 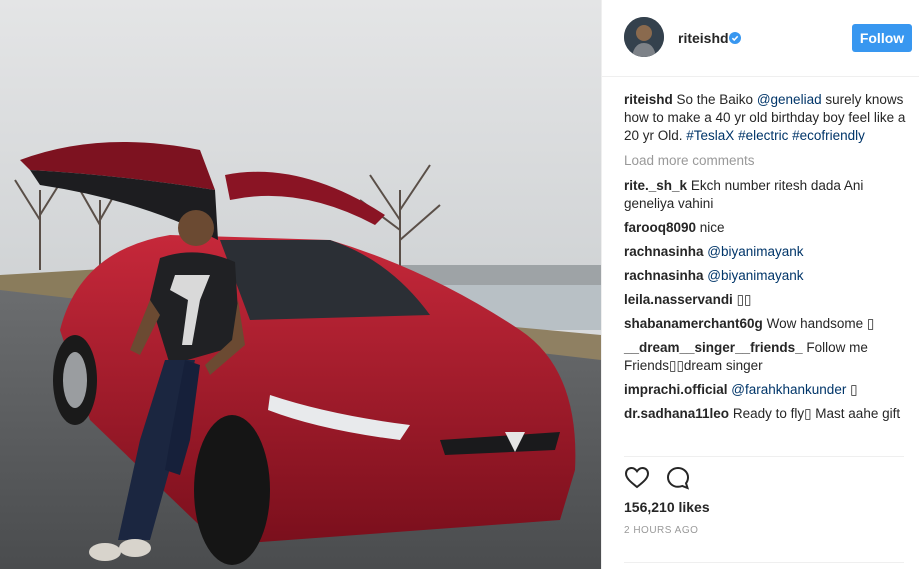 I want to click on caption-mention: @geneliad, so click(x=789, y=99).